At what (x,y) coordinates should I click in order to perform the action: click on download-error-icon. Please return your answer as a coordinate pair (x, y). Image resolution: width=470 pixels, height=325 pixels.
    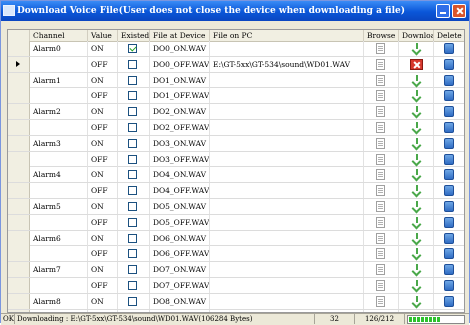
    Looking at the image, I should click on (416, 64).